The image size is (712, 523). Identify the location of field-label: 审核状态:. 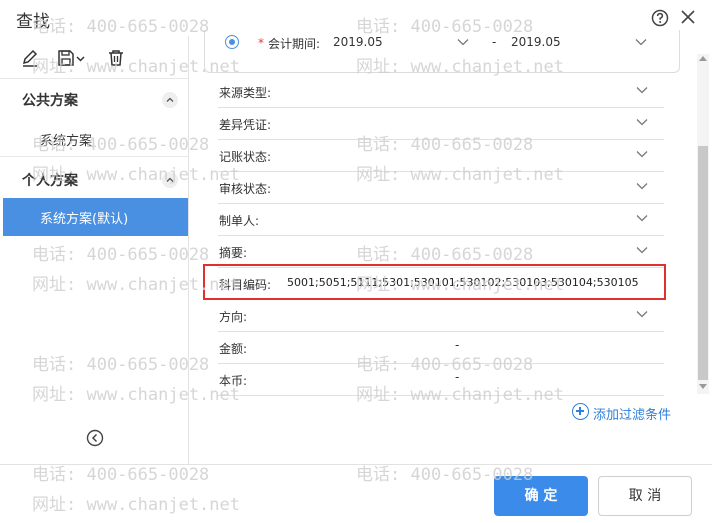
(245, 189).